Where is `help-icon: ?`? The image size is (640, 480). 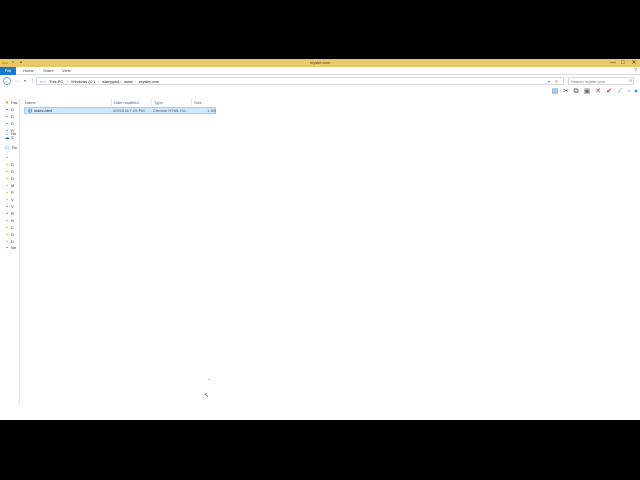
help-icon: ? is located at coordinates (635, 71).